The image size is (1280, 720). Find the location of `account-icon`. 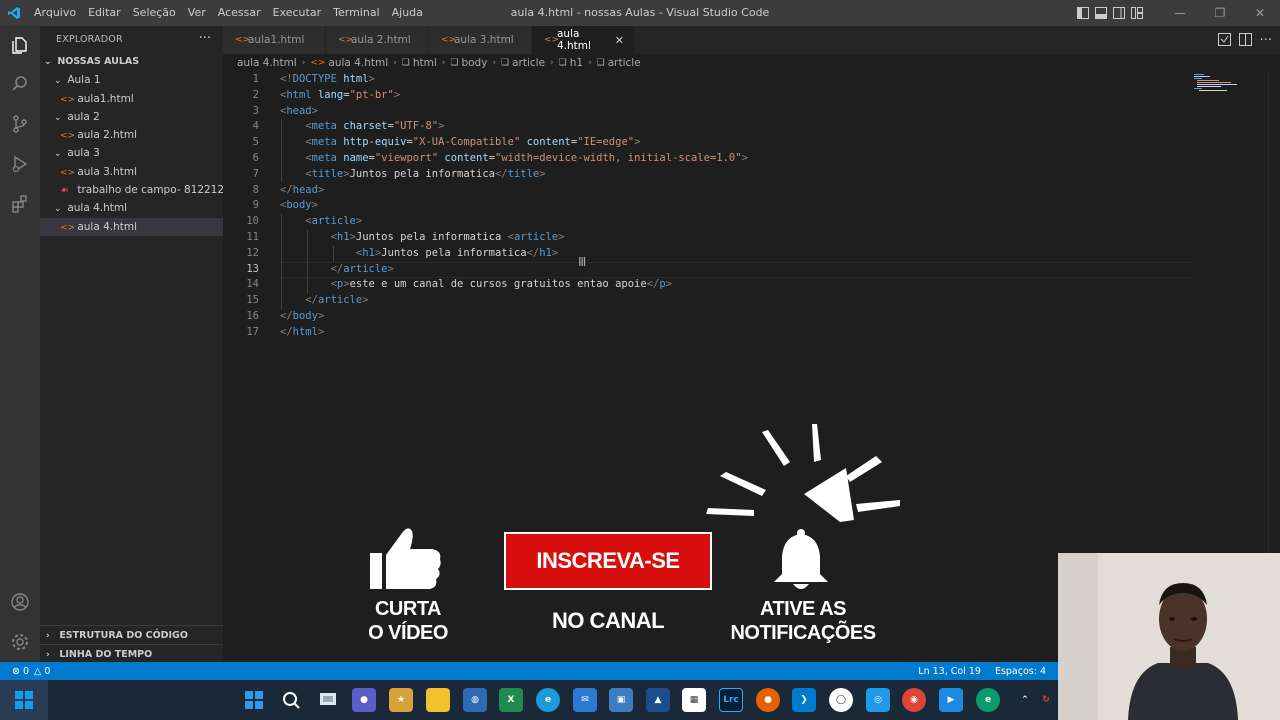

account-icon is located at coordinates (20, 602).